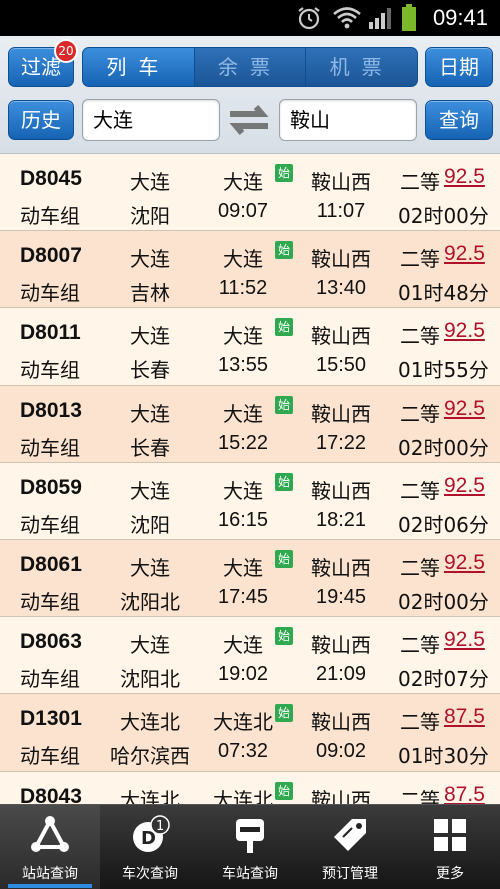  I want to click on train-row: D8013 动车组 大连 长春 大连 15:22 鞍山西 17:22 二等 92.5 02时00分 始, so click(250, 424).